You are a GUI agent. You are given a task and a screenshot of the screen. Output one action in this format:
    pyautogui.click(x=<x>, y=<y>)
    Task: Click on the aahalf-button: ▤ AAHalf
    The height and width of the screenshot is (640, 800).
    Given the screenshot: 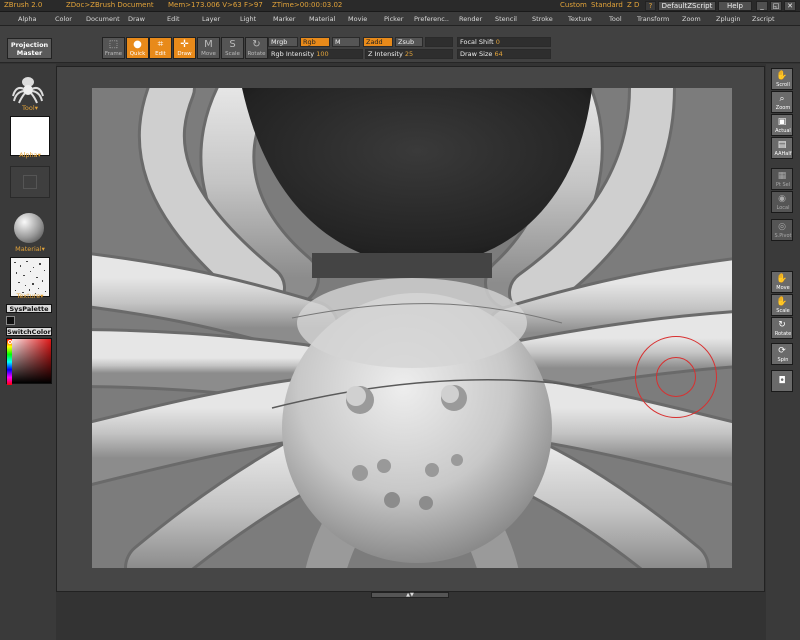 What is the action you would take?
    pyautogui.click(x=782, y=148)
    